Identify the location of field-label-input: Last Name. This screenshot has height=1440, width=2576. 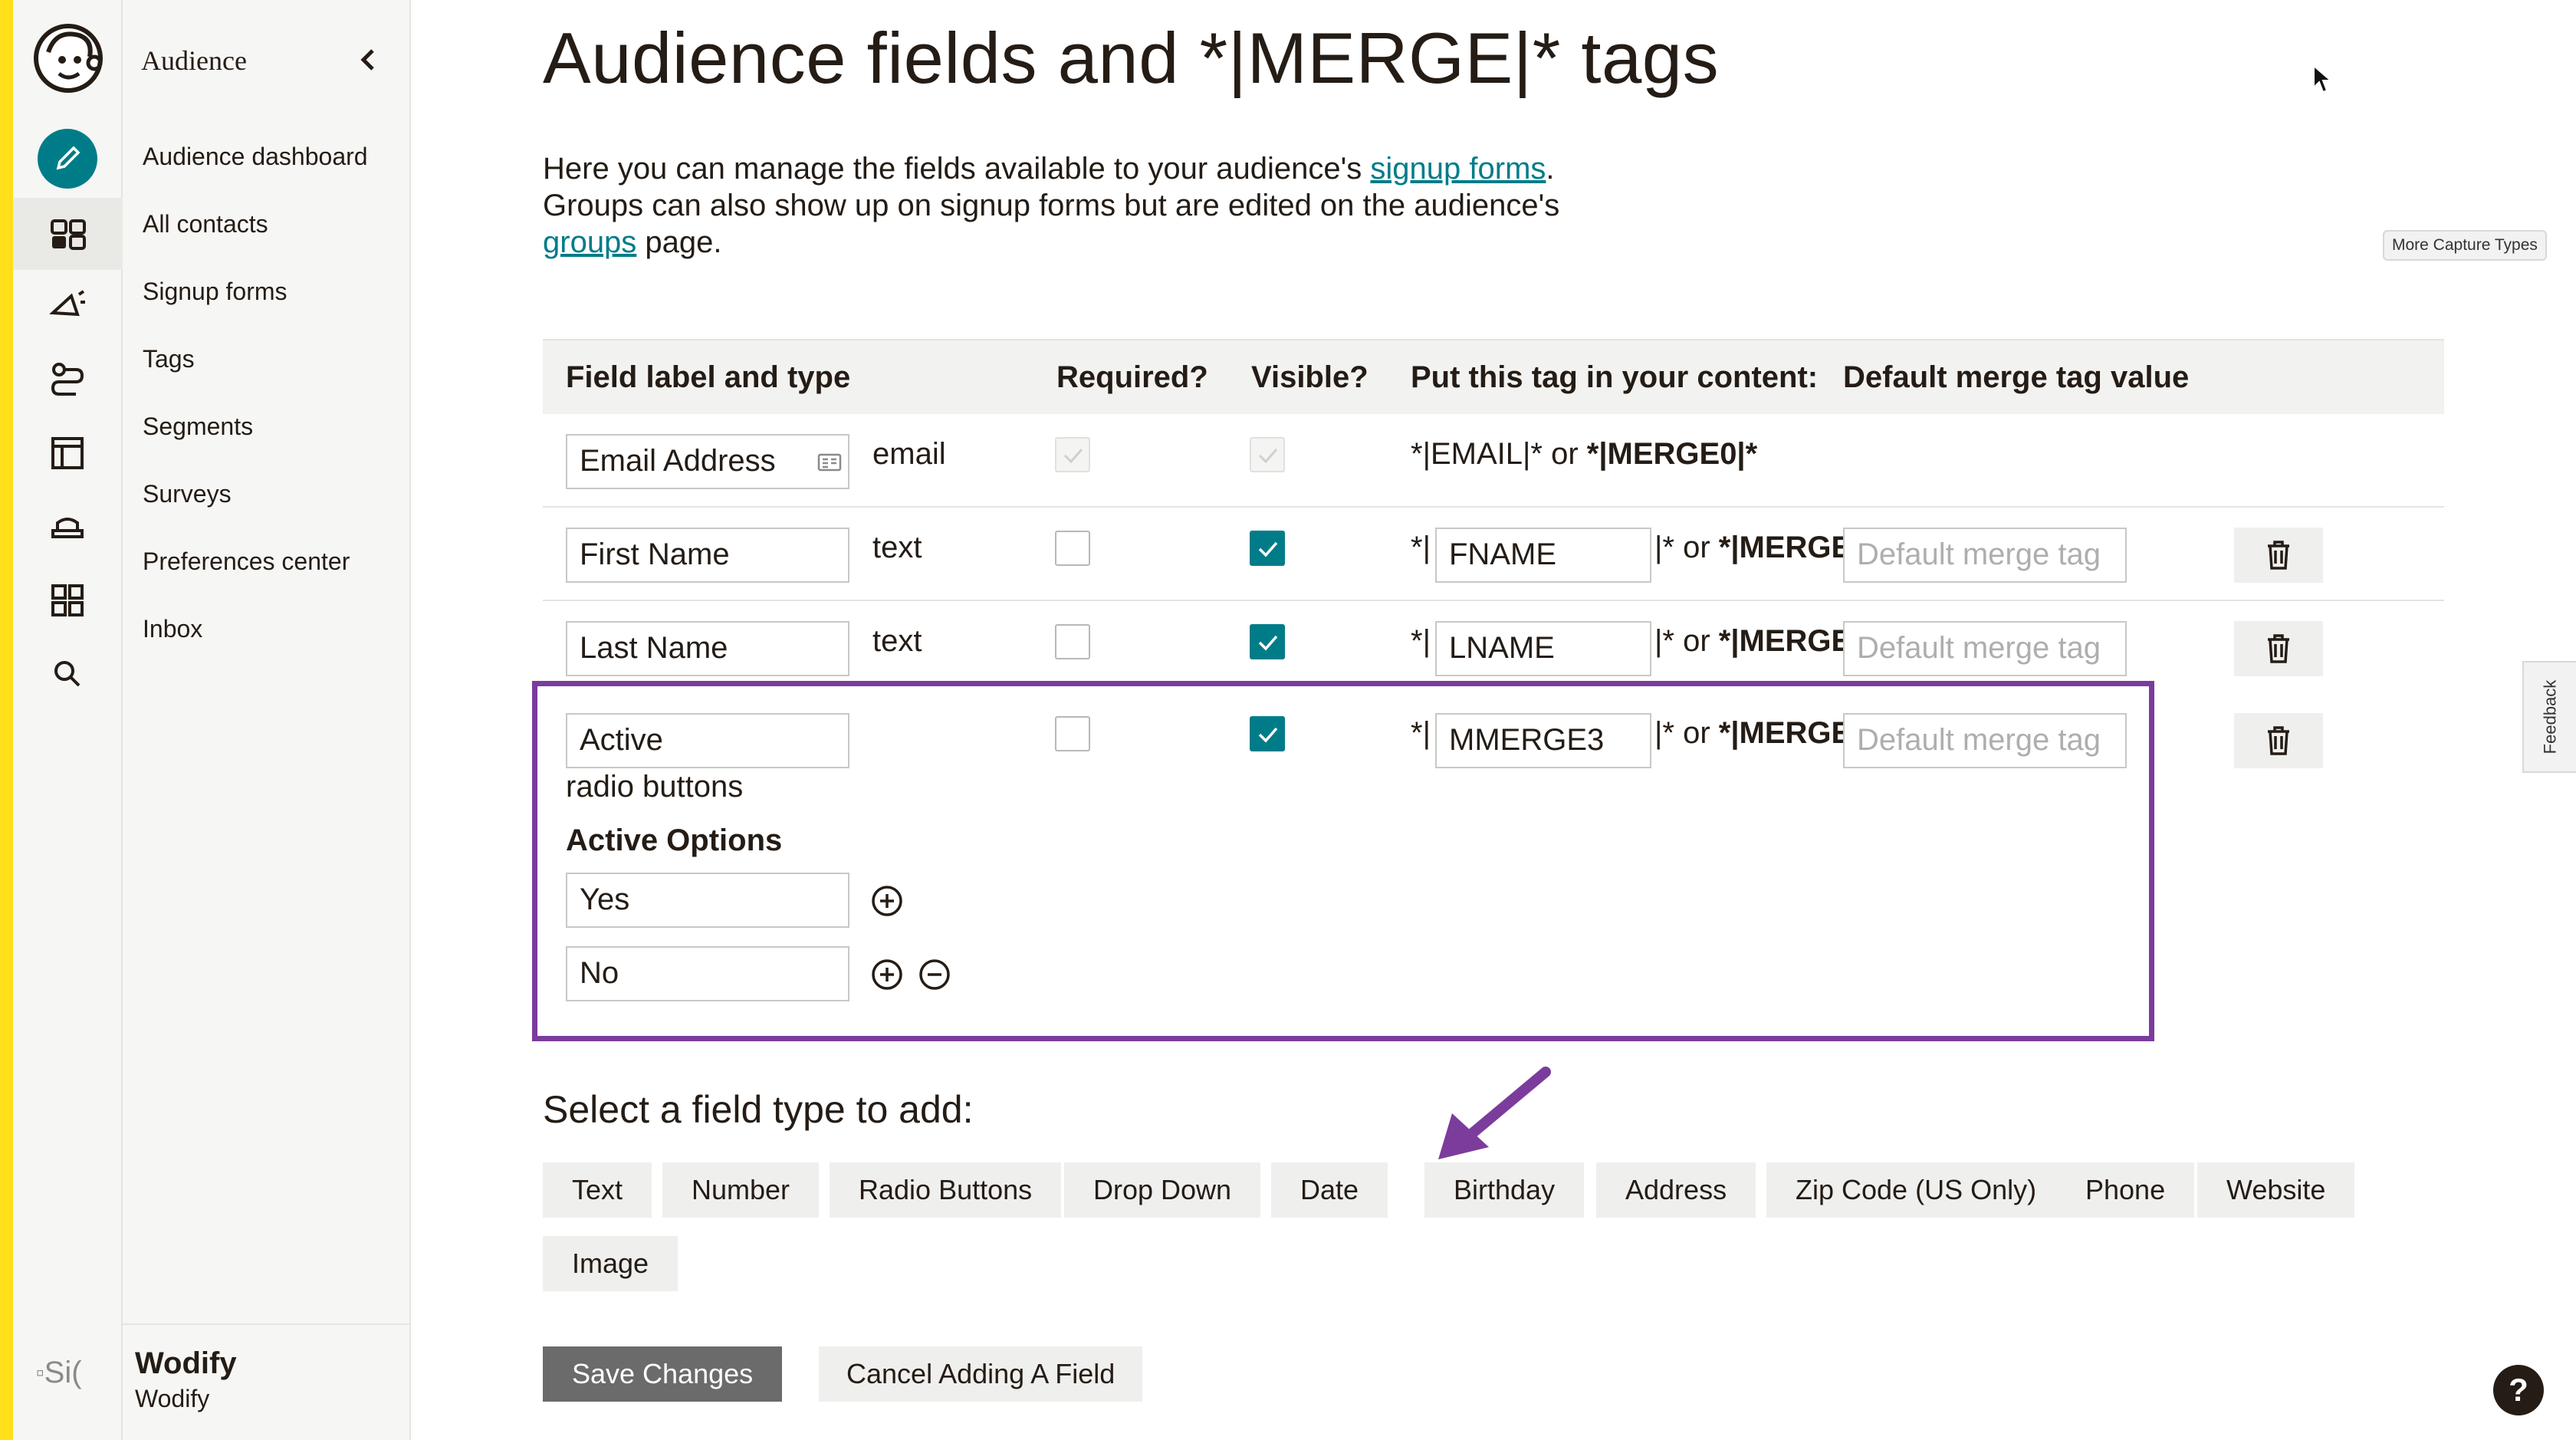
(707, 648).